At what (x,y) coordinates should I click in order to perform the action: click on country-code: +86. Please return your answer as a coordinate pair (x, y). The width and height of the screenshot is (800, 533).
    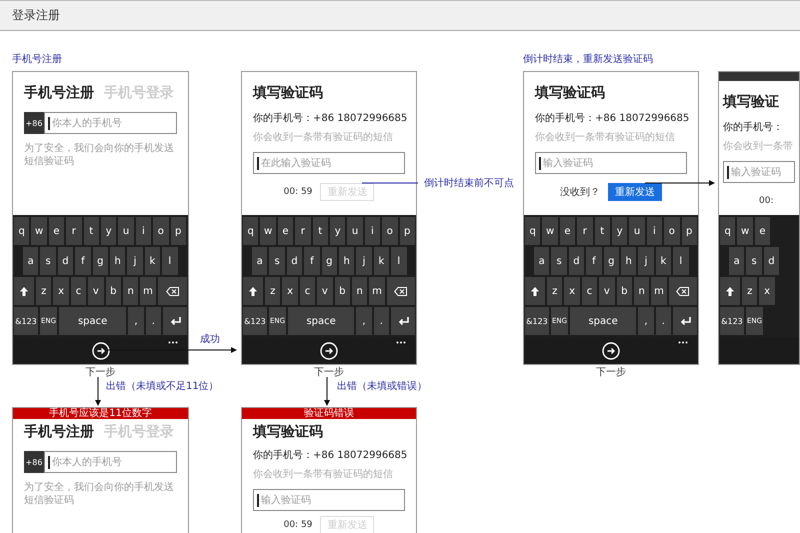
    Looking at the image, I should click on (34, 123).